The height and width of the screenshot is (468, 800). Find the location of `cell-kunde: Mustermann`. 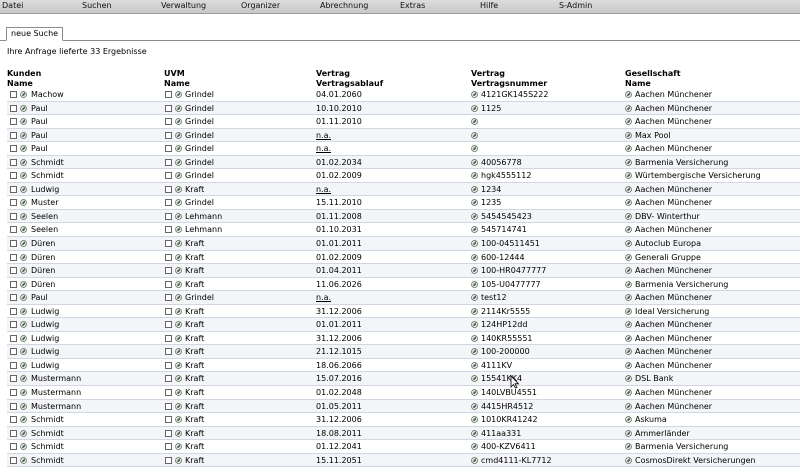

cell-kunde: Mustermann is located at coordinates (56, 379).